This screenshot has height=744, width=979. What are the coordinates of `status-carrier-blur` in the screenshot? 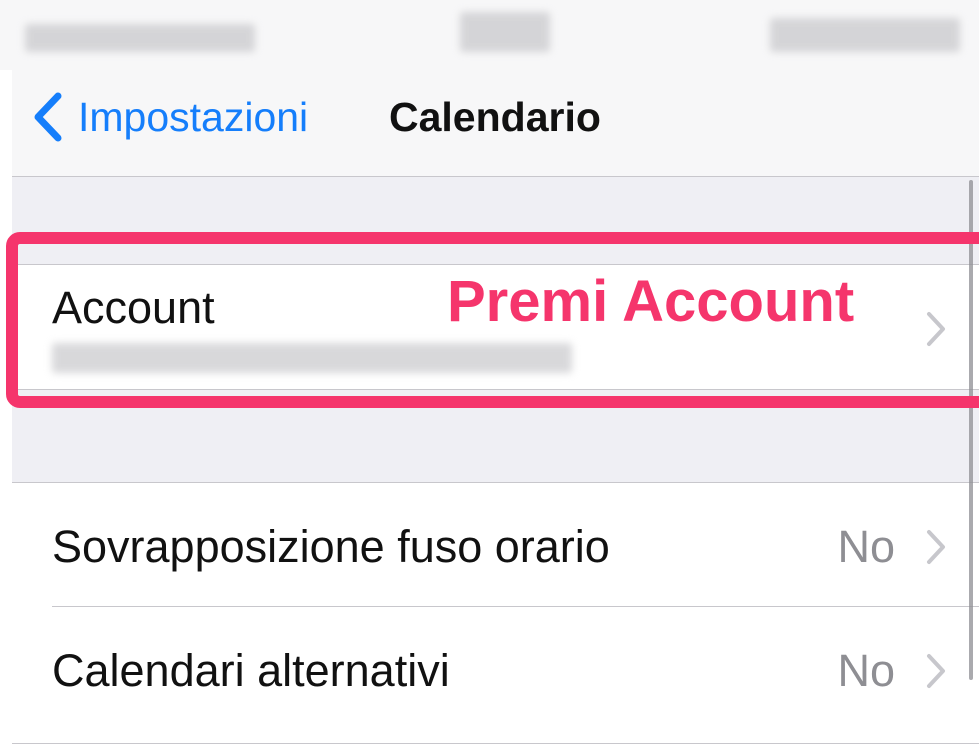 It's located at (140, 38).